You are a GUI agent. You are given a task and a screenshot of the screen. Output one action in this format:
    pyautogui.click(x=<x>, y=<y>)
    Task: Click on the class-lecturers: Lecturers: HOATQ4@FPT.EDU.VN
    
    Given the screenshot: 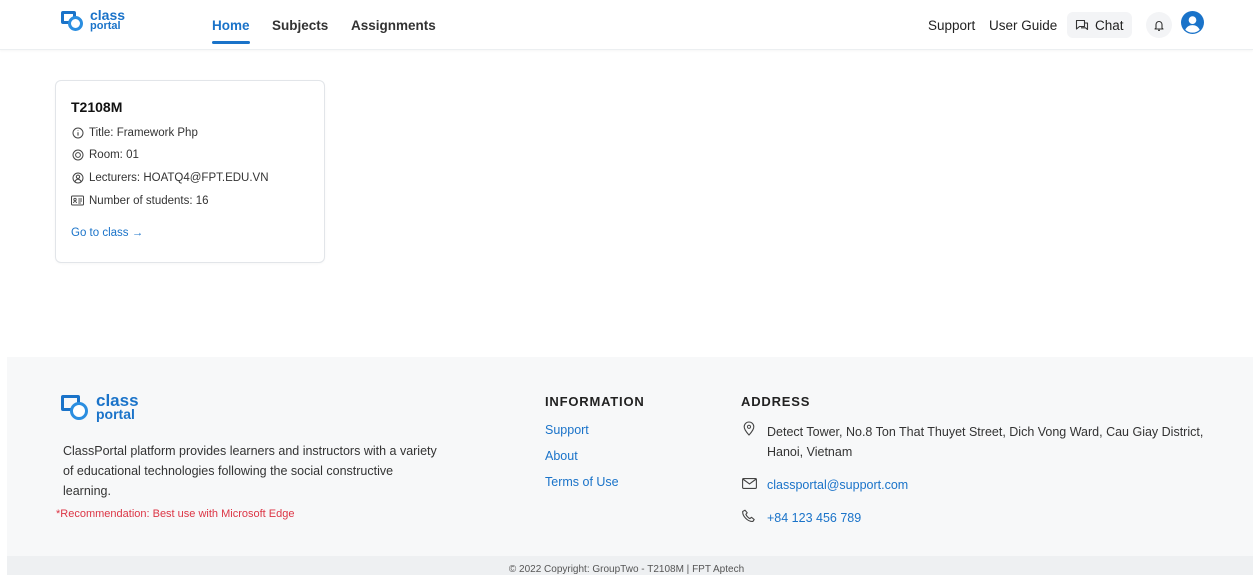 What is the action you would take?
    pyautogui.click(x=179, y=177)
    